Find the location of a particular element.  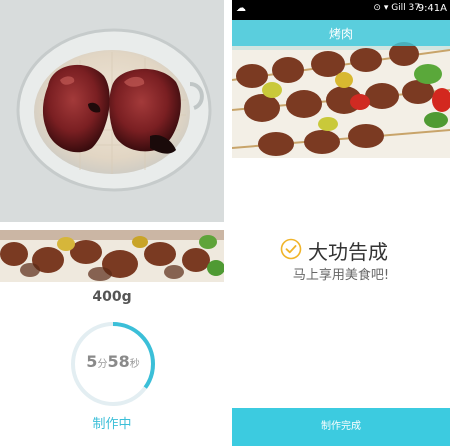

completion-title: 大功告成 is located at coordinates (348, 252).